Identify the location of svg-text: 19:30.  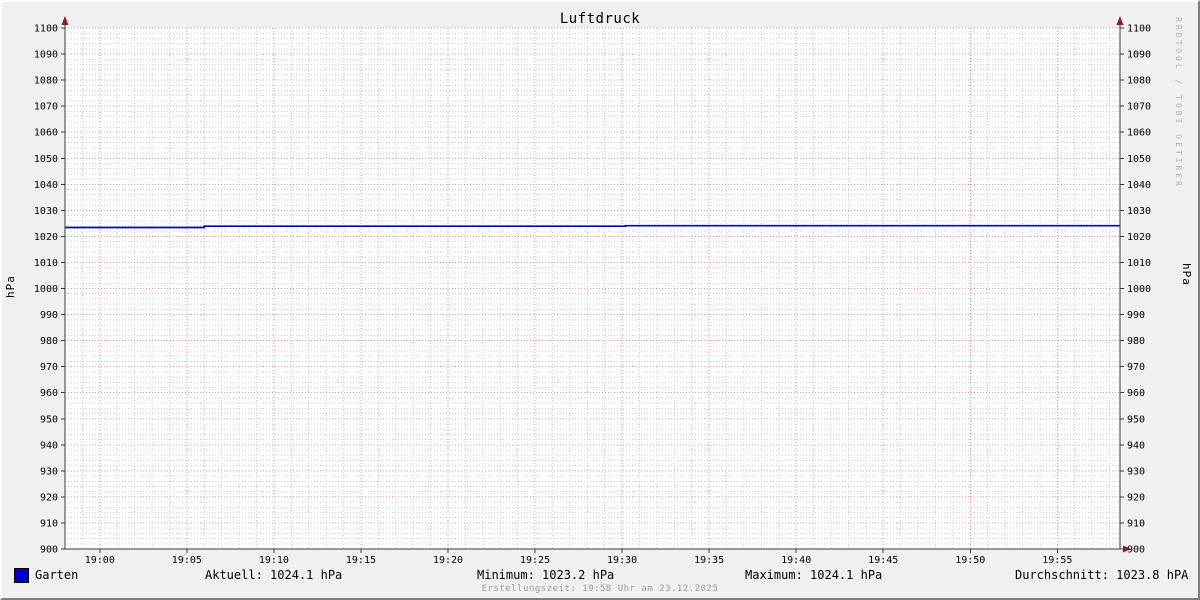
(622, 560).